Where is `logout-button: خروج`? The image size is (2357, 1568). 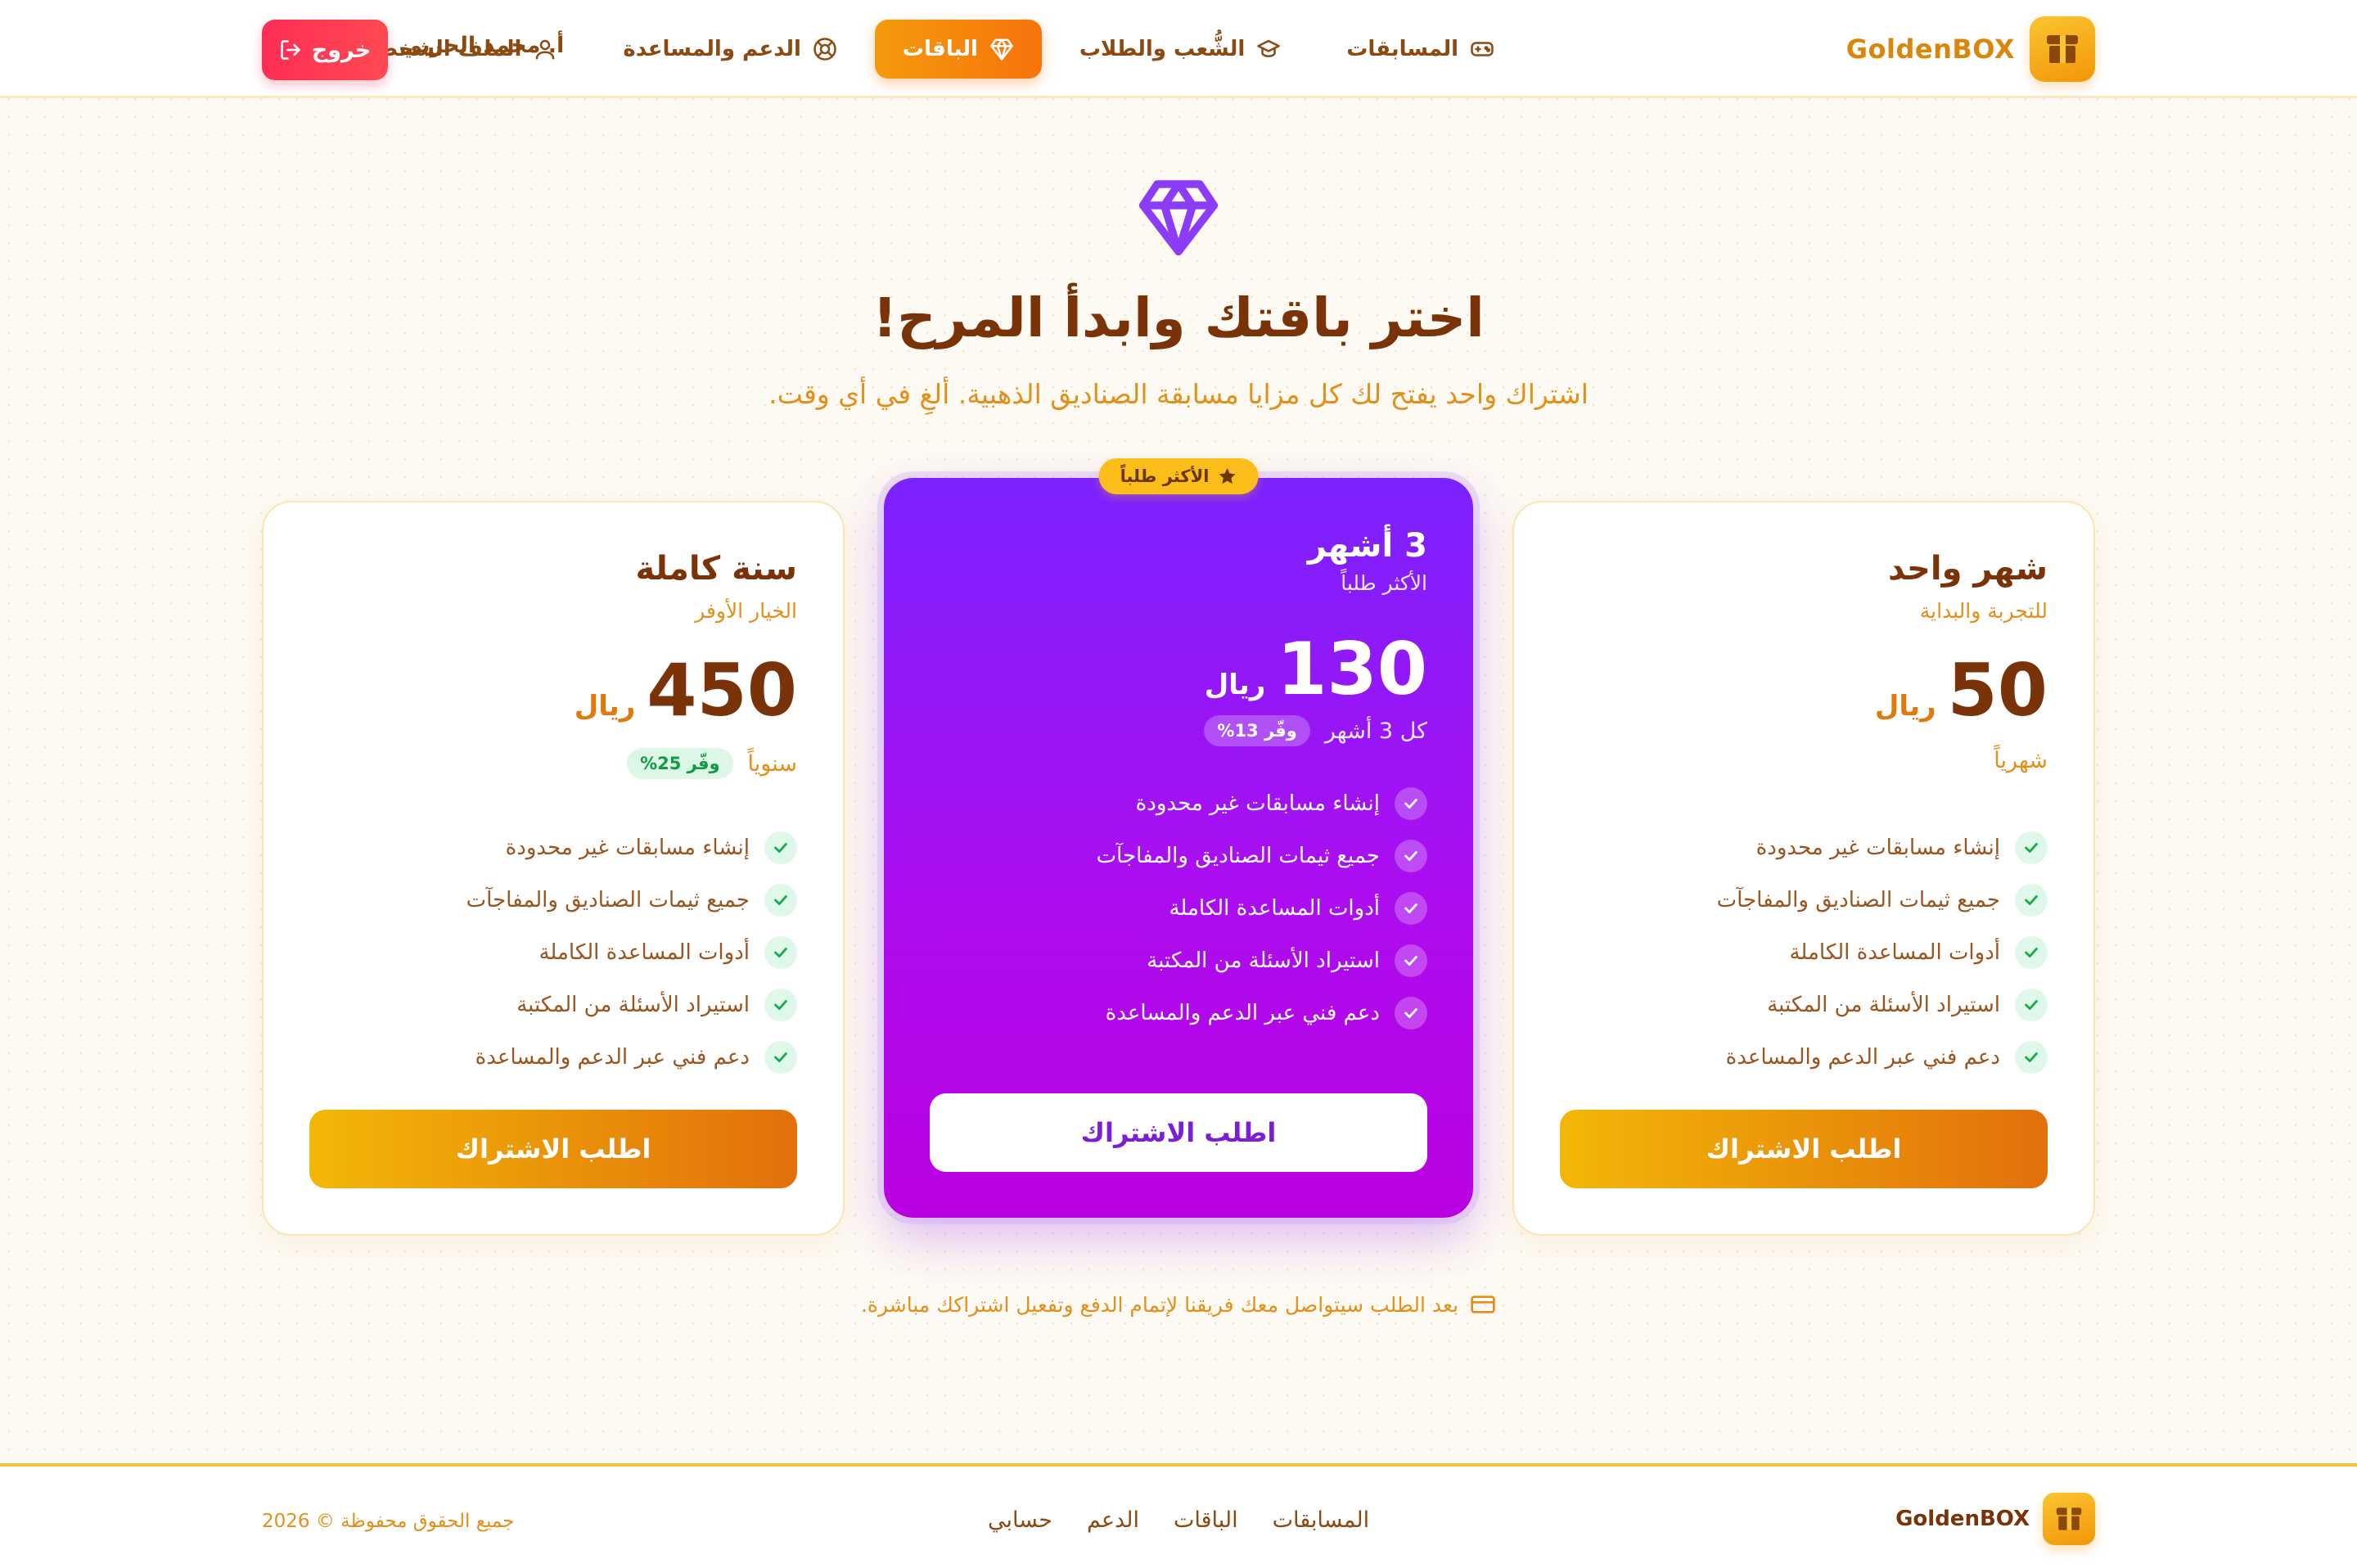 logout-button: خروج is located at coordinates (325, 50).